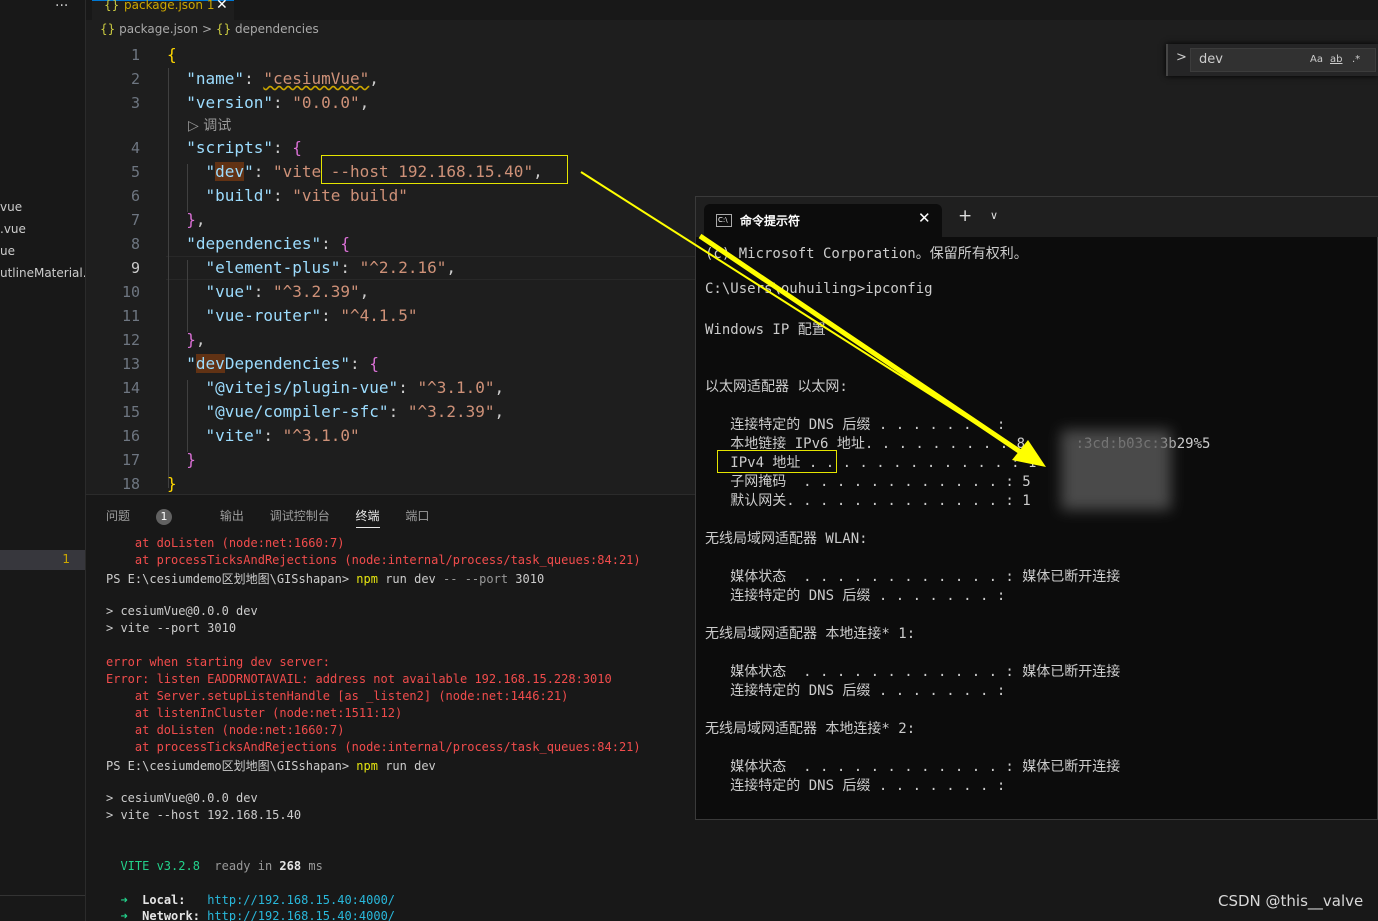  Describe the element at coordinates (1029, 453) in the screenshot. I see `arrow-head` at that location.